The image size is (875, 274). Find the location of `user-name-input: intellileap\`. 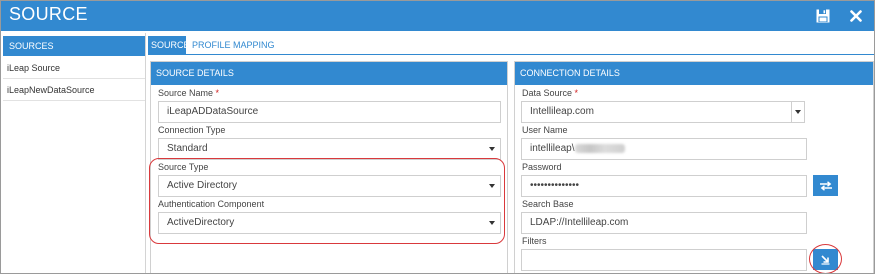

user-name-input: intellileap\ is located at coordinates (664, 149).